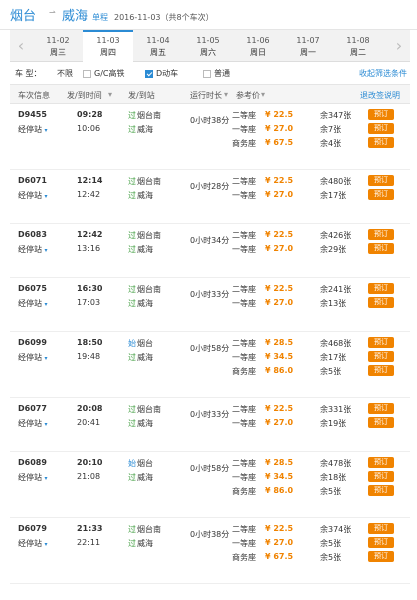 The height and width of the screenshot is (600, 417). Describe the element at coordinates (399, 46) in the screenshot. I see `next-week-icon: ›` at that location.